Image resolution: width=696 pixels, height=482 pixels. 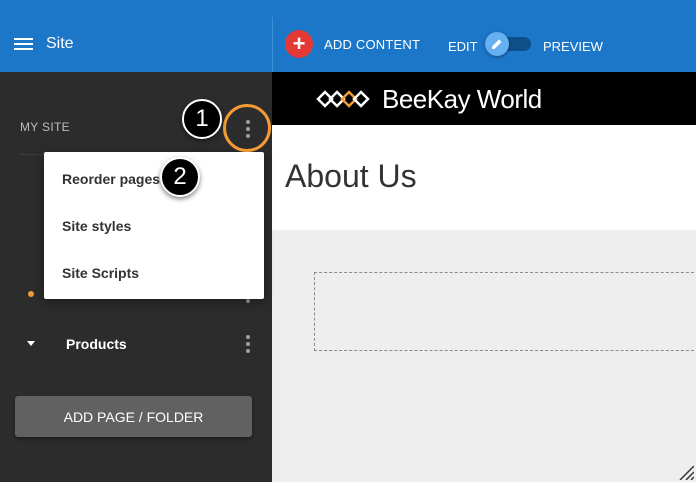 I want to click on edit-preview-toggle, so click(x=509, y=44).